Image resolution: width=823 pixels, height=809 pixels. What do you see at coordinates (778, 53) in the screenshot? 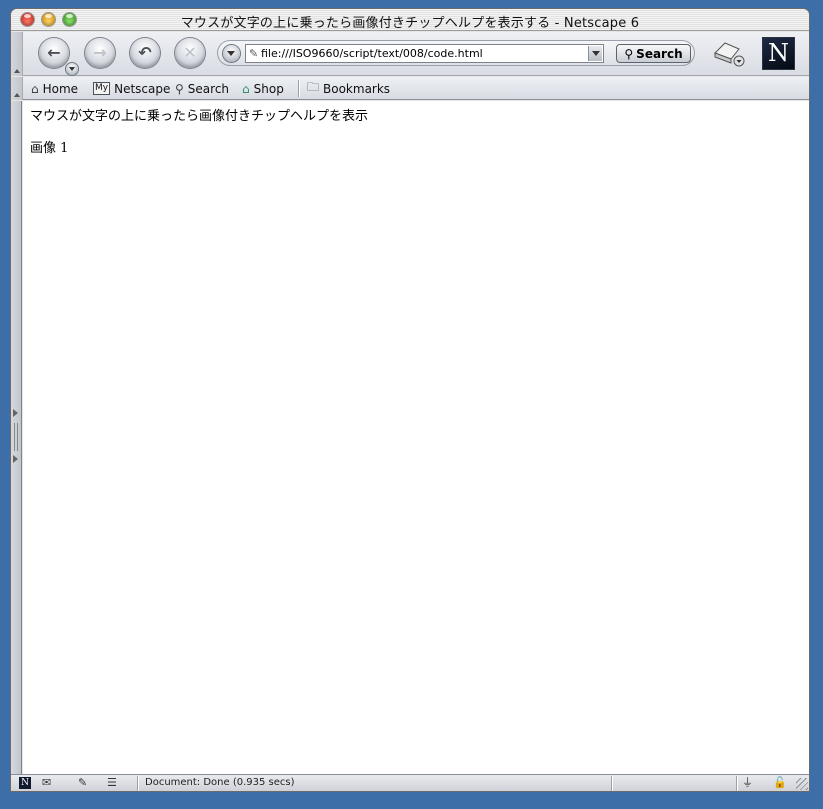
I see `netscape-logo: N` at bounding box center [778, 53].